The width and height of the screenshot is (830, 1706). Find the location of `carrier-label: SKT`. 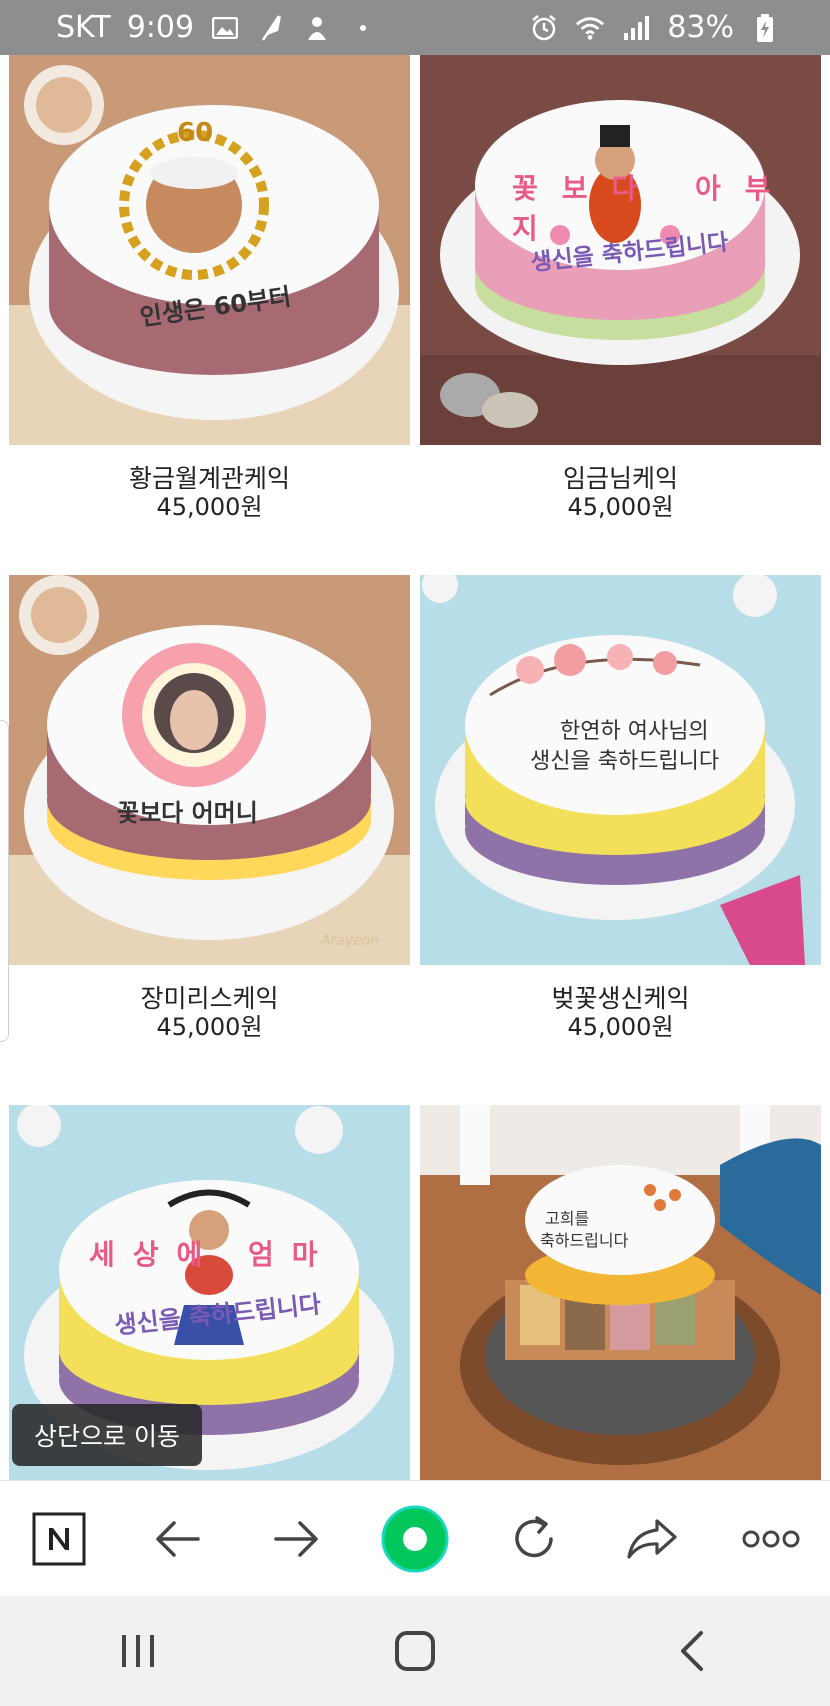

carrier-label: SKT is located at coordinates (83, 27).